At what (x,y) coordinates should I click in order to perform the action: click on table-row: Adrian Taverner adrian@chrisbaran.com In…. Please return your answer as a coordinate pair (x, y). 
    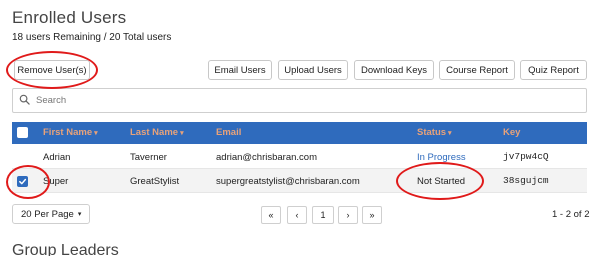
    Looking at the image, I should click on (299, 157).